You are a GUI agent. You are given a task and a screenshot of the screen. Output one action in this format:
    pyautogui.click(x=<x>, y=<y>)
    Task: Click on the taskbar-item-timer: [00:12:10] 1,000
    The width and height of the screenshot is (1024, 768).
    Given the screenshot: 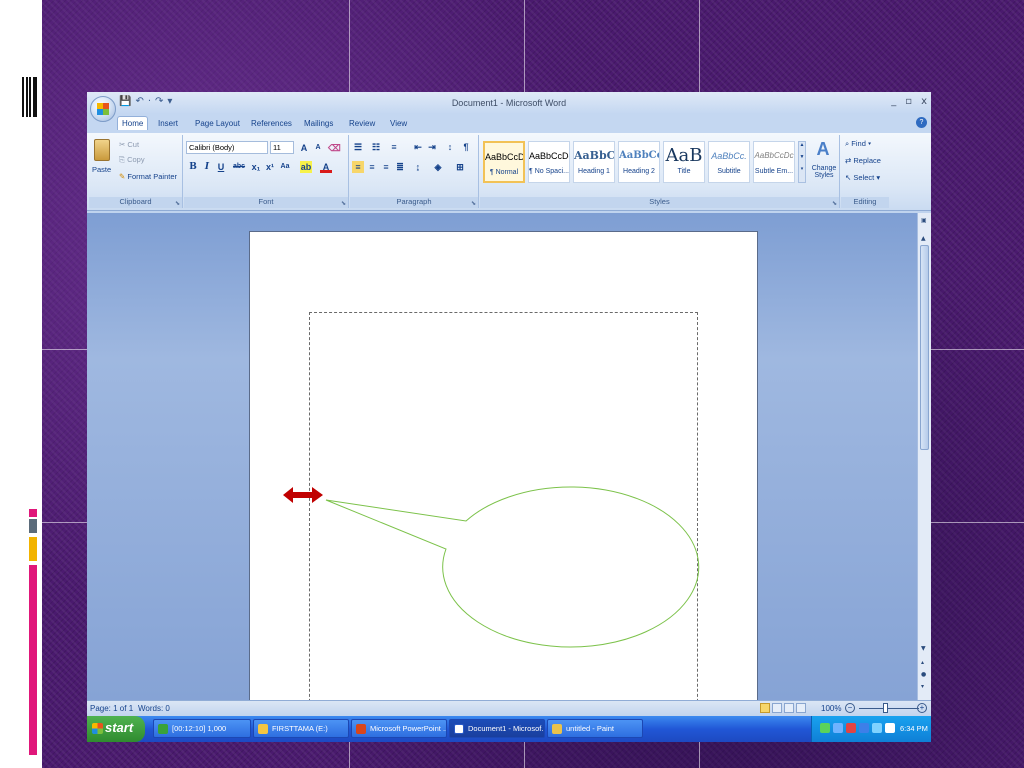 What is the action you would take?
    pyautogui.click(x=202, y=728)
    